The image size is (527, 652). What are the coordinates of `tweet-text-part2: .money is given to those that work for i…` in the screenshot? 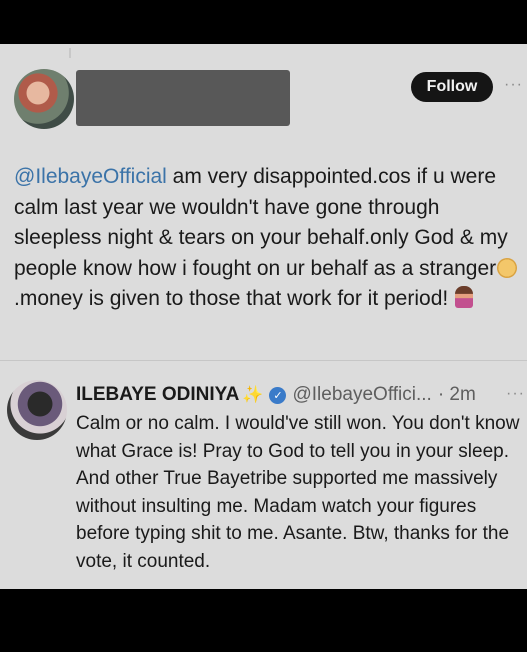 It's located at (231, 298).